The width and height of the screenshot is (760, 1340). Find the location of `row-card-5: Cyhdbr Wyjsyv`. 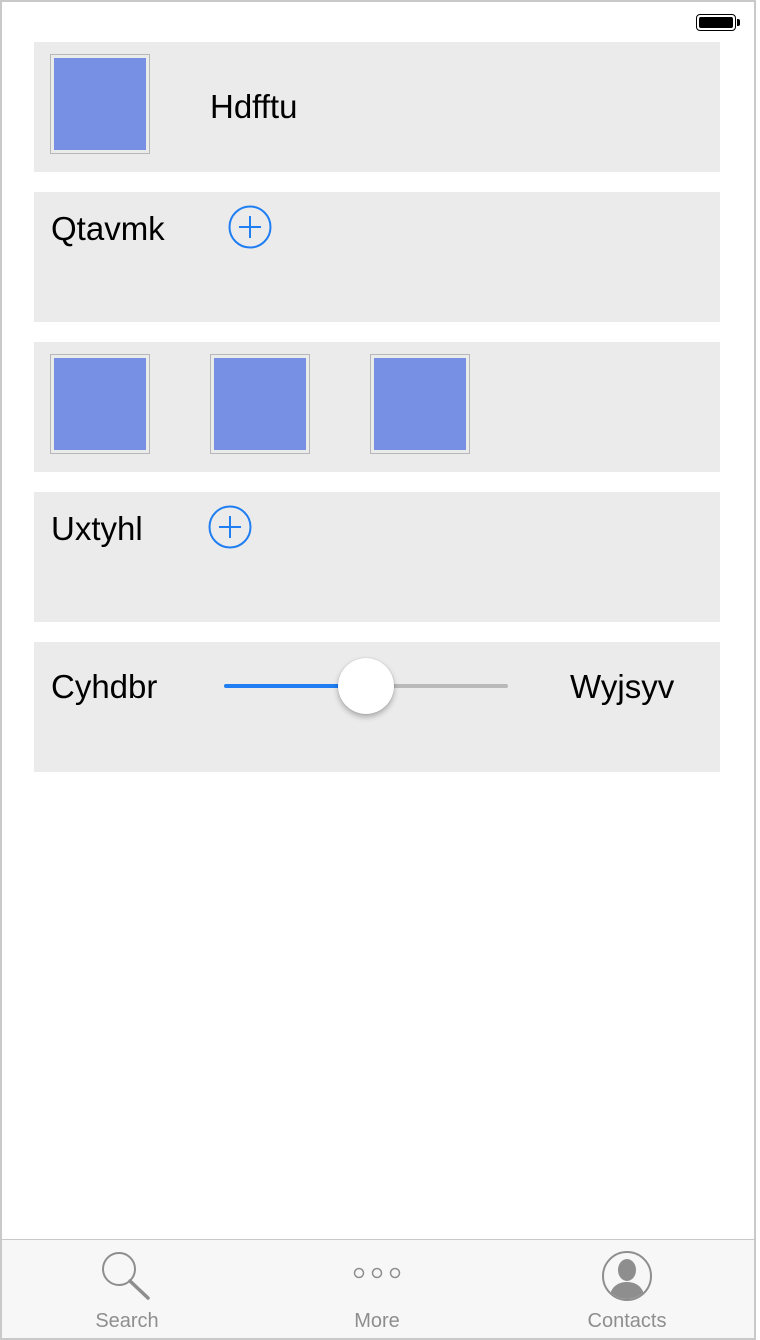

row-card-5: Cyhdbr Wyjsyv is located at coordinates (377, 707).